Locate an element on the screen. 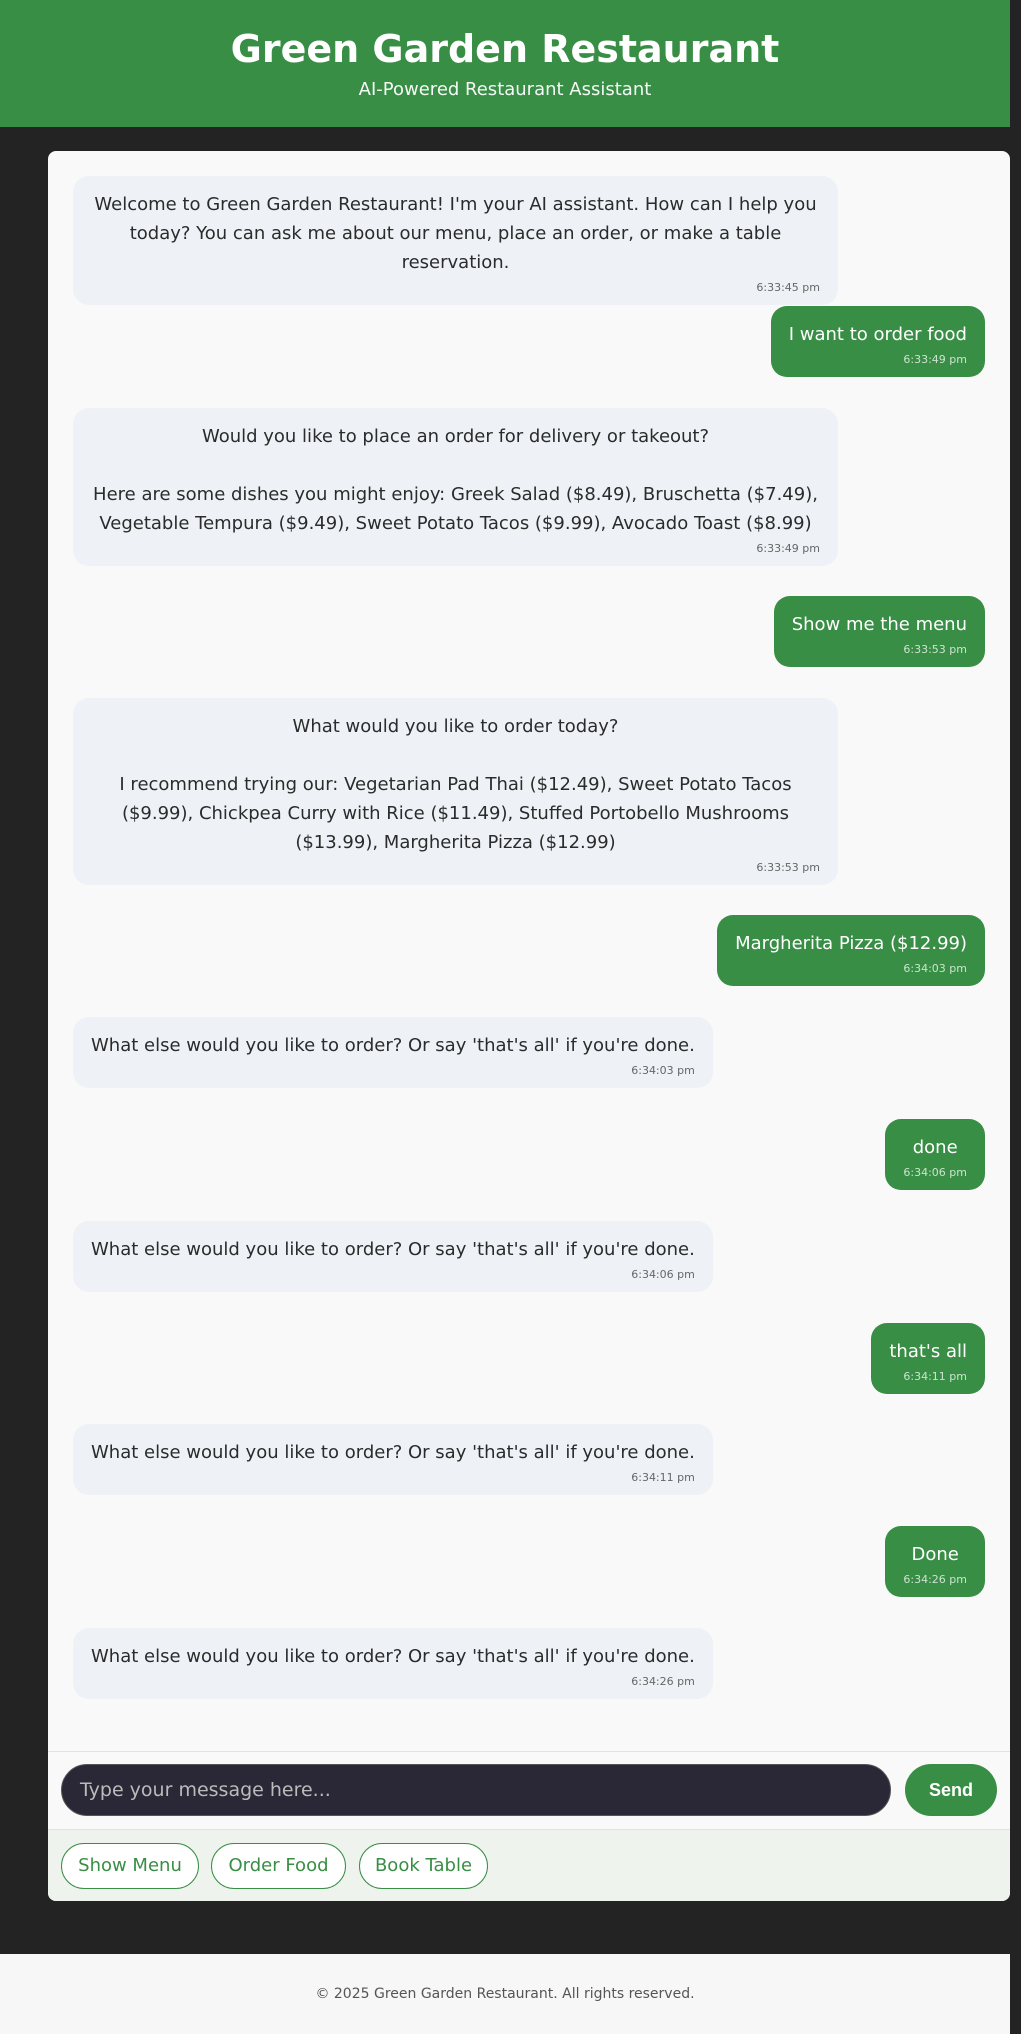 This screenshot has height=2034, width=1021. message-text: done is located at coordinates (935, 1147).